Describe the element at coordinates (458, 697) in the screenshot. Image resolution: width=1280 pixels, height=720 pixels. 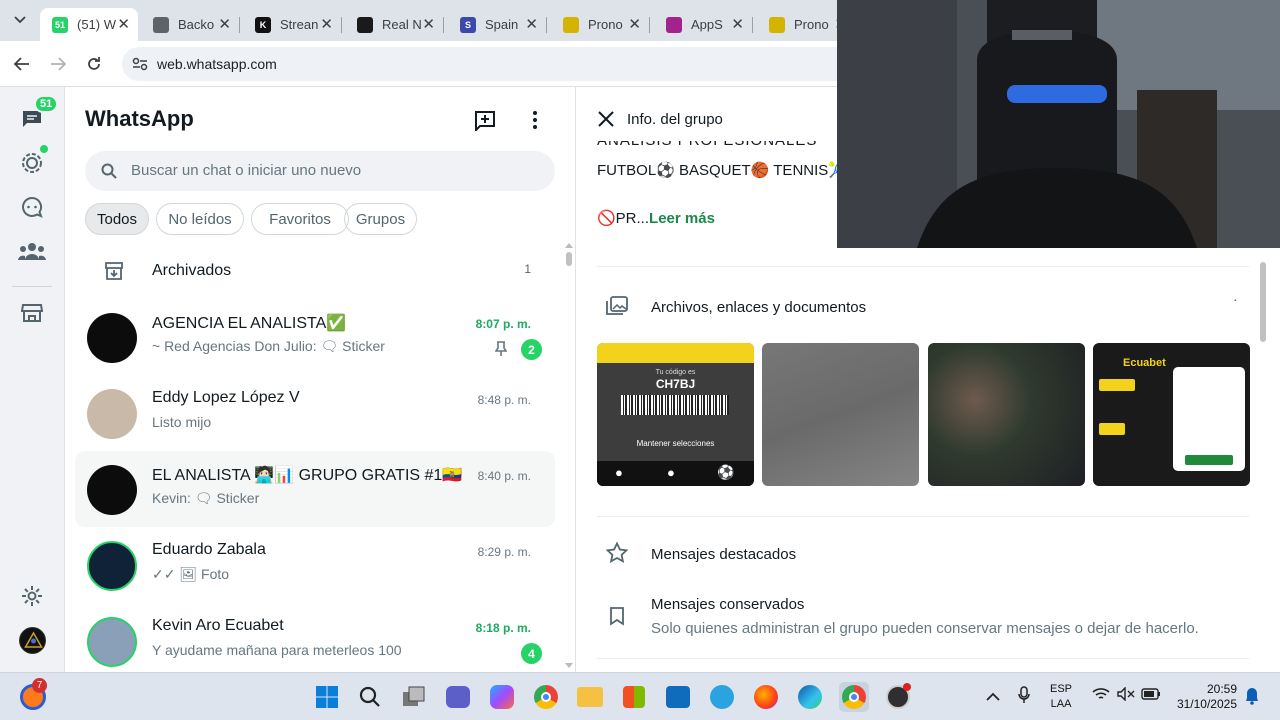
I see `teams-button` at that location.